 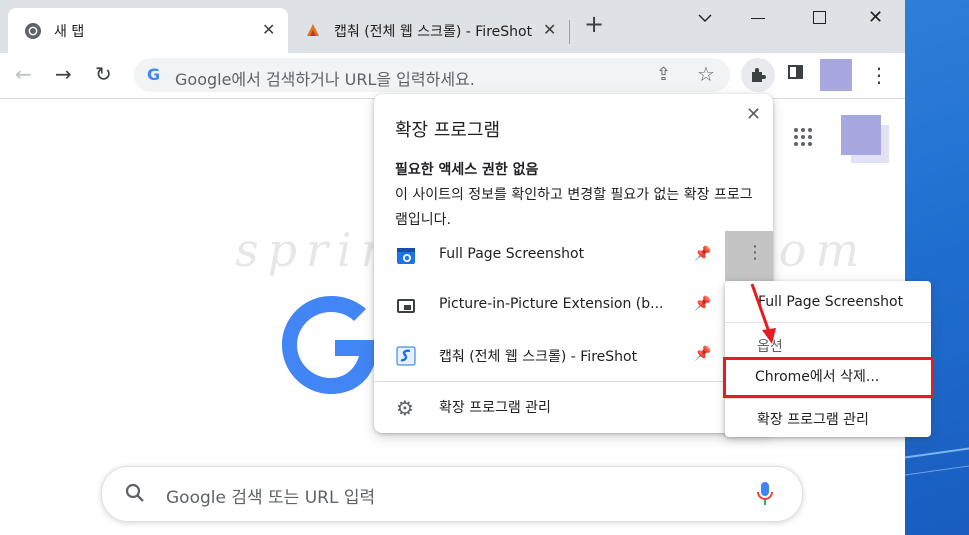 I want to click on google-g-icon: G, so click(x=154, y=74).